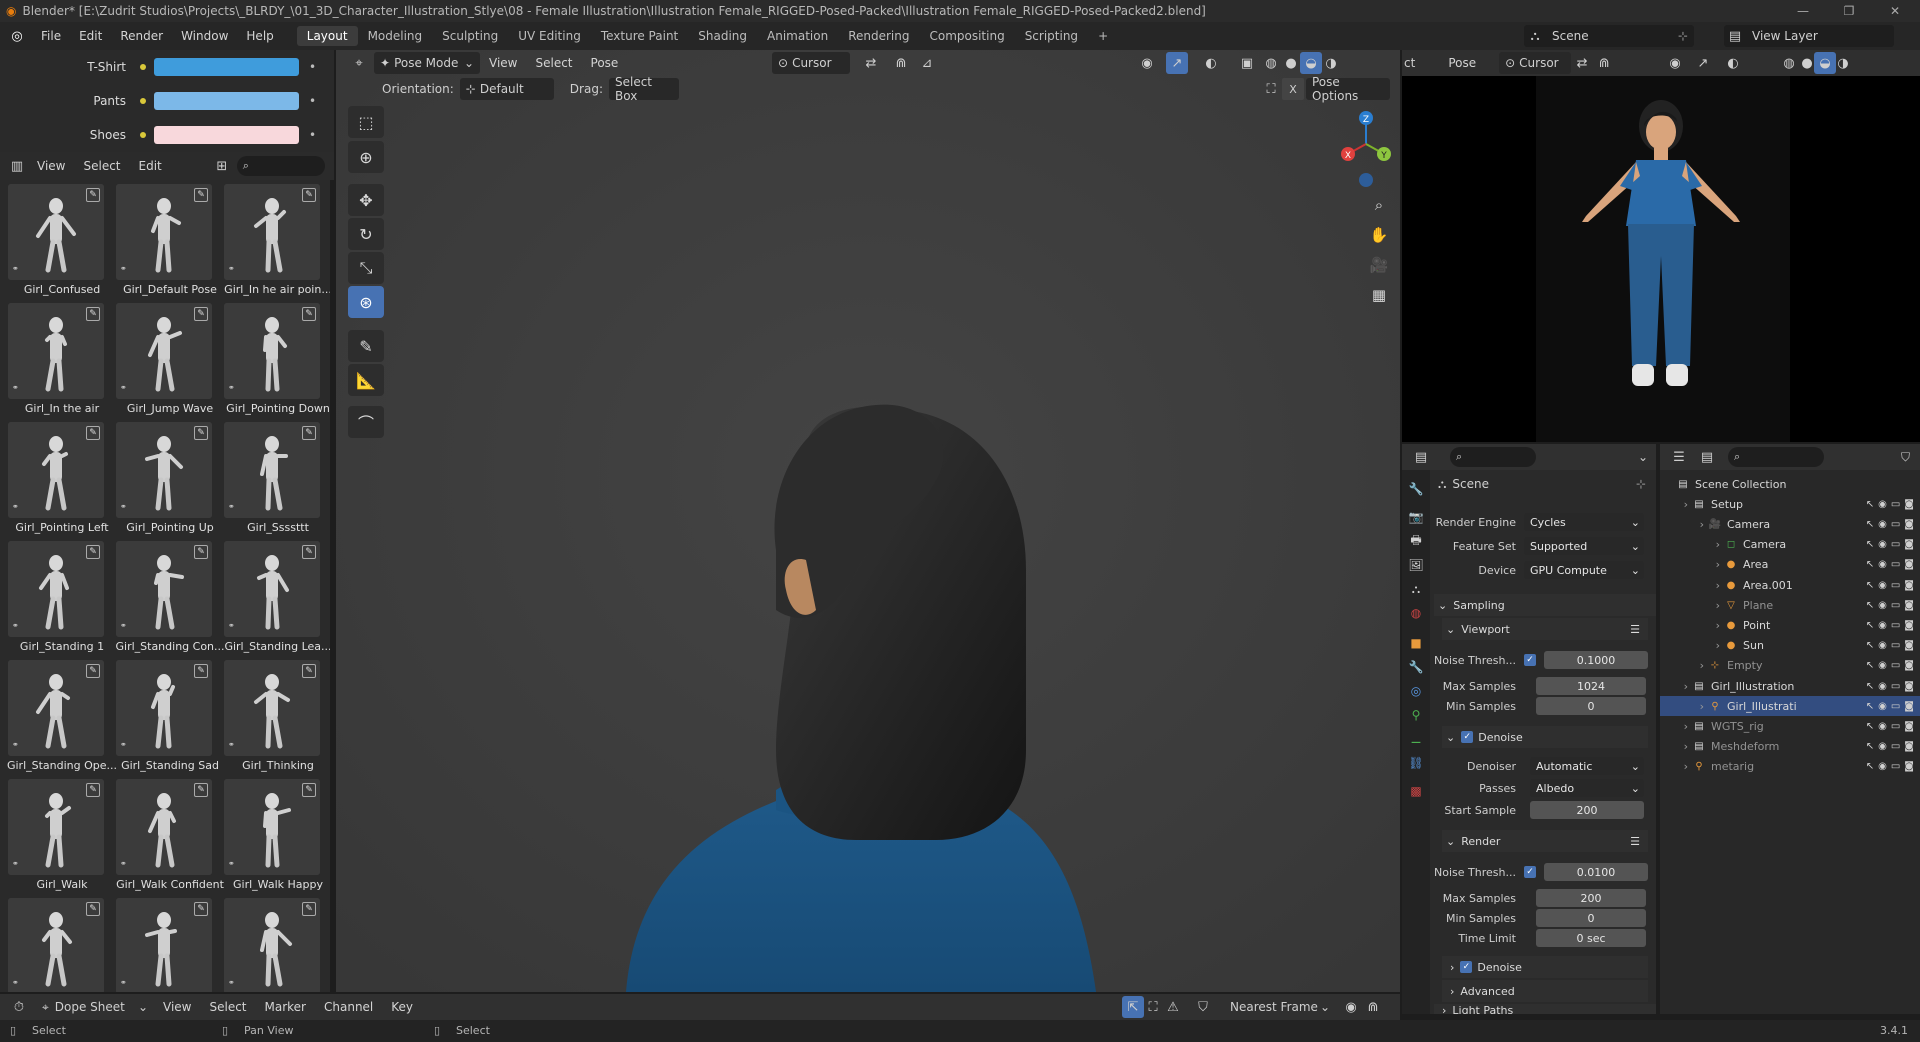 This screenshot has height=1042, width=1920. What do you see at coordinates (366, 380) in the screenshot?
I see `measure-tool-icon: 📐` at bounding box center [366, 380].